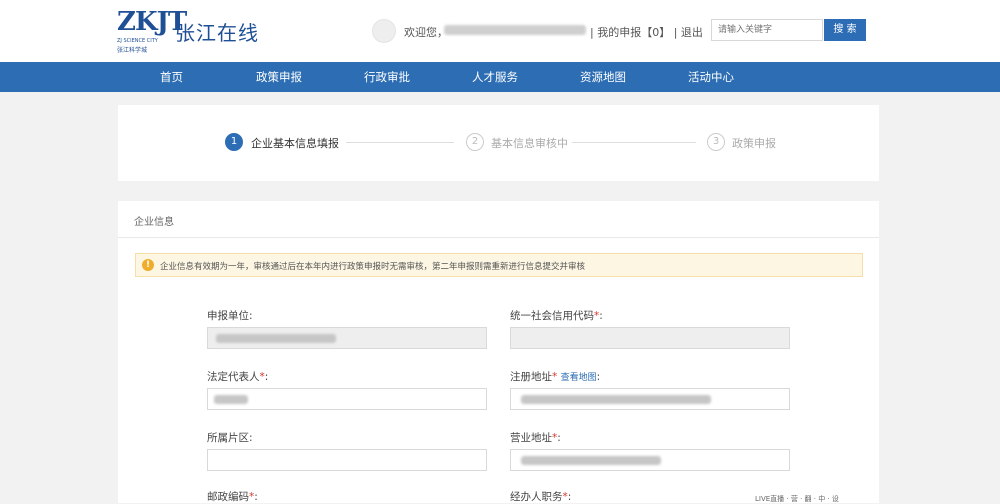  I want to click on my-apply-link: 我的申报【0】, so click(633, 32).